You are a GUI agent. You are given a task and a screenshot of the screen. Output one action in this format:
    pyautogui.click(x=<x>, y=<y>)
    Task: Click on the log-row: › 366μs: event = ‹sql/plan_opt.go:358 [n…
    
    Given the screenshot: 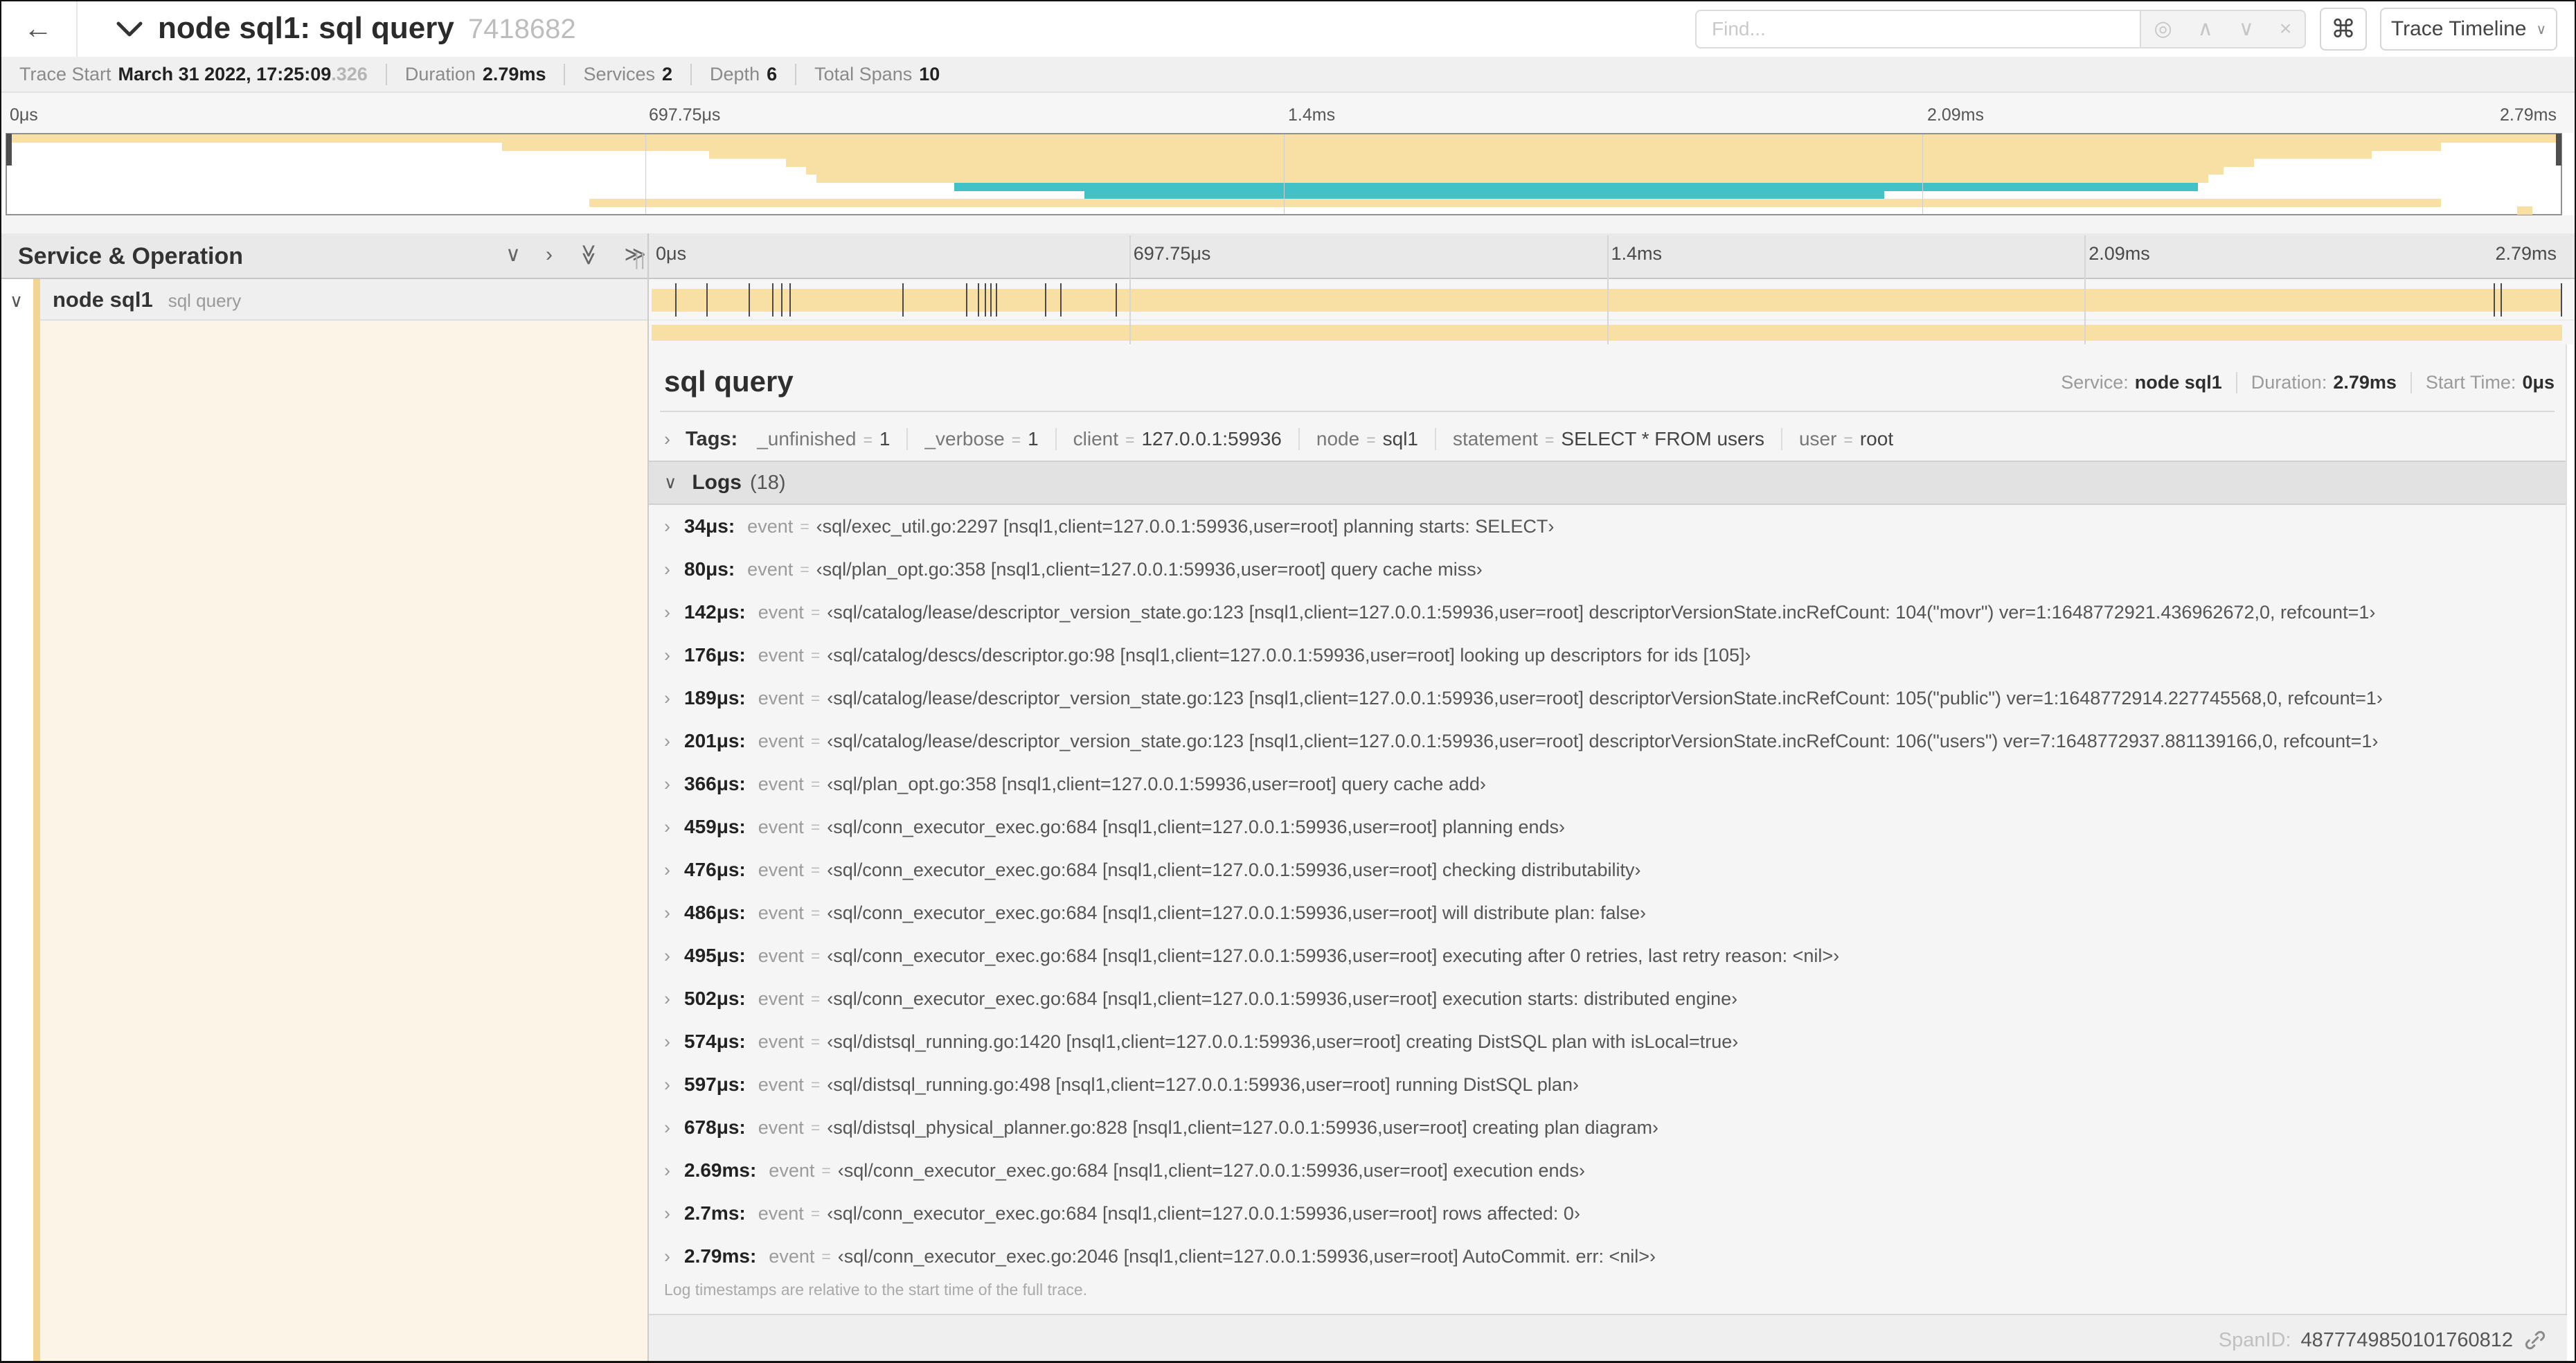 What is the action you would take?
    pyautogui.click(x=1609, y=784)
    